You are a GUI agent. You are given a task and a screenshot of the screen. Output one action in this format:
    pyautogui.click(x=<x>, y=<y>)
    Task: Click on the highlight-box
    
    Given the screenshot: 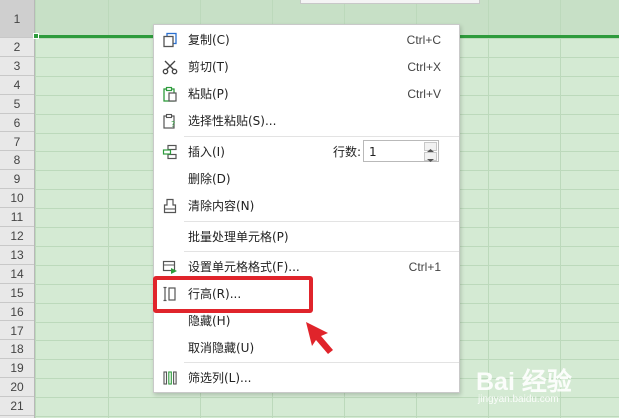 What is the action you would take?
    pyautogui.click(x=233, y=294)
    